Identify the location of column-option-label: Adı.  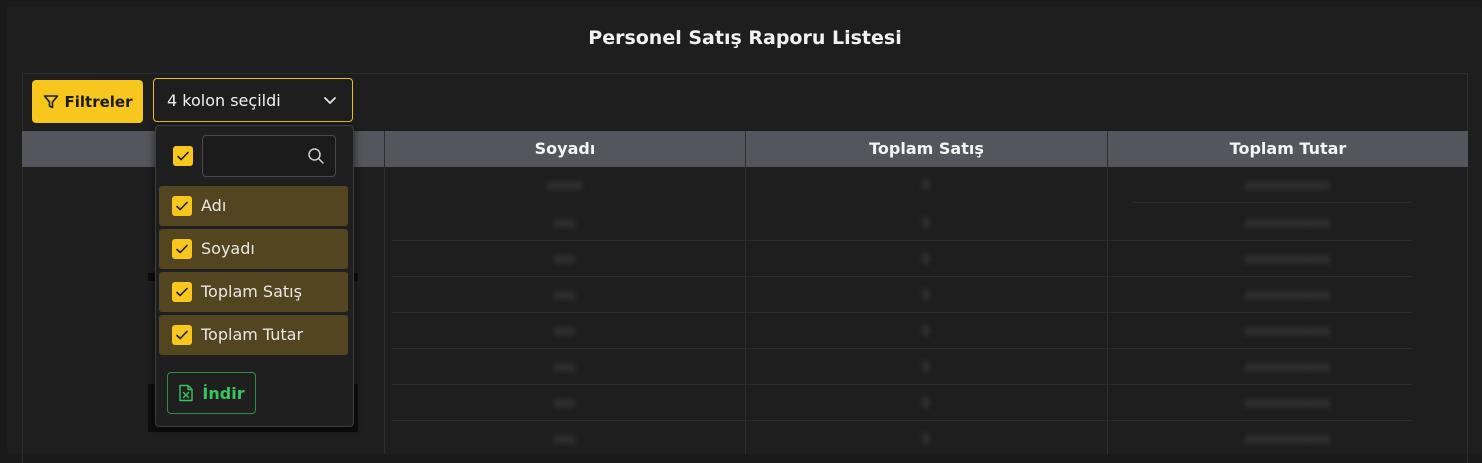
(214, 205).